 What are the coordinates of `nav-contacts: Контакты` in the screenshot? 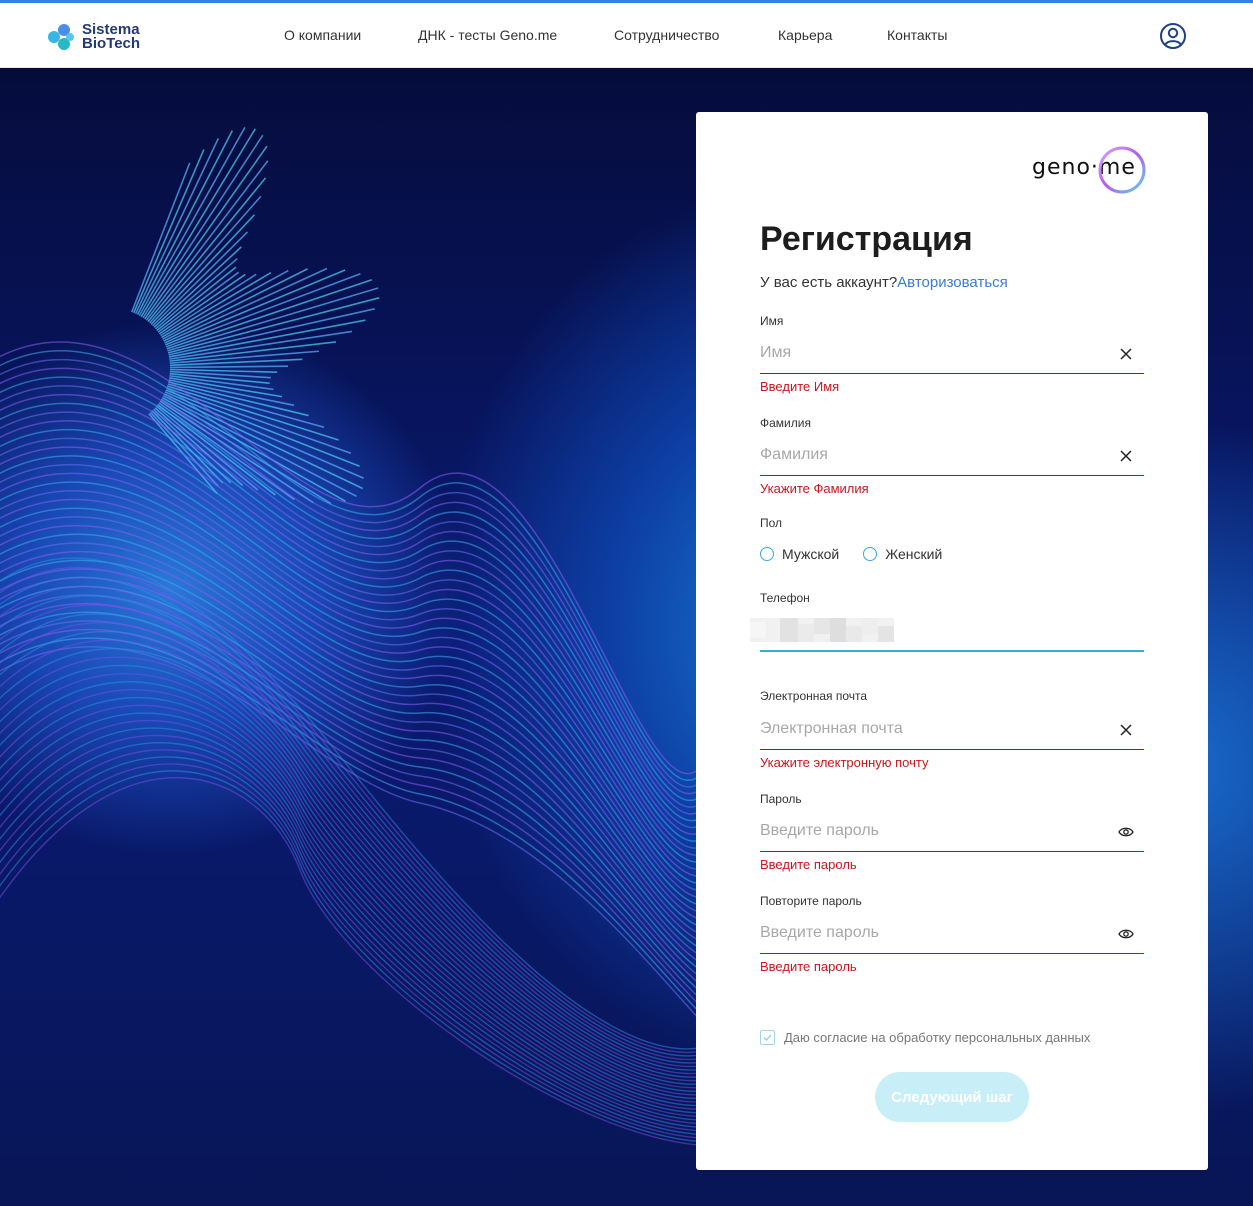 It's located at (917, 35).